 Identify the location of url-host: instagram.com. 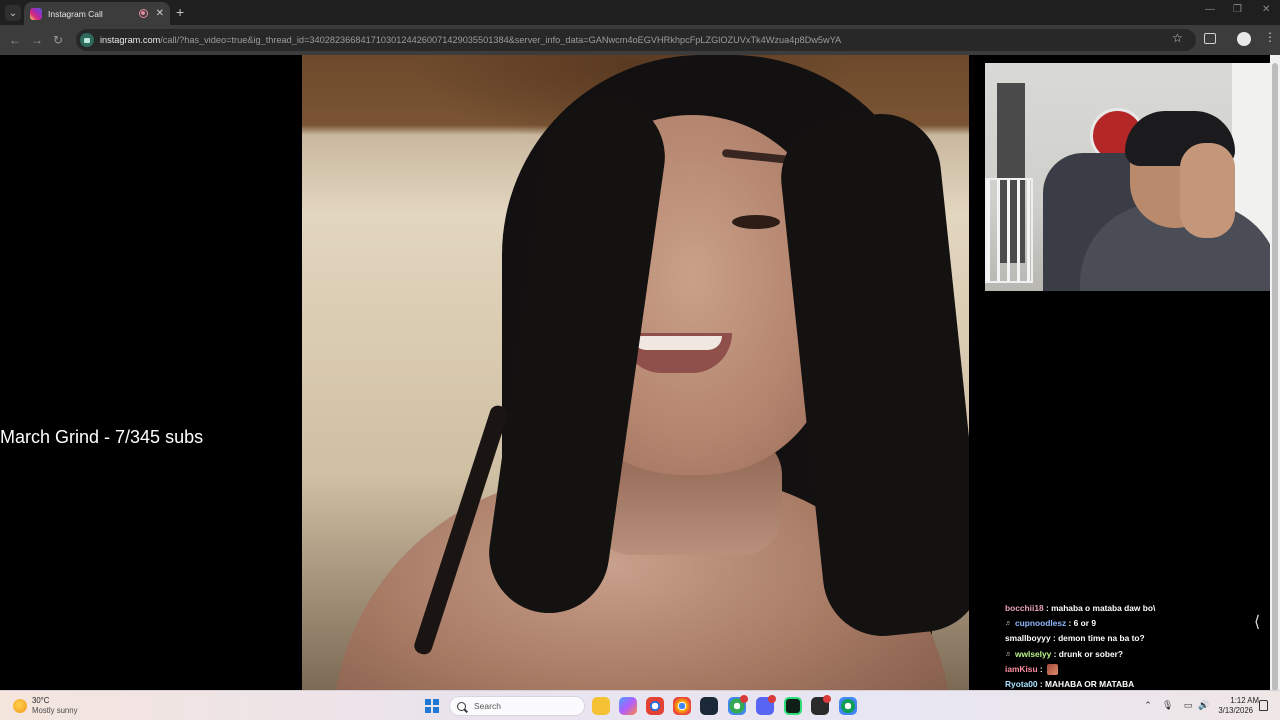
(130, 40).